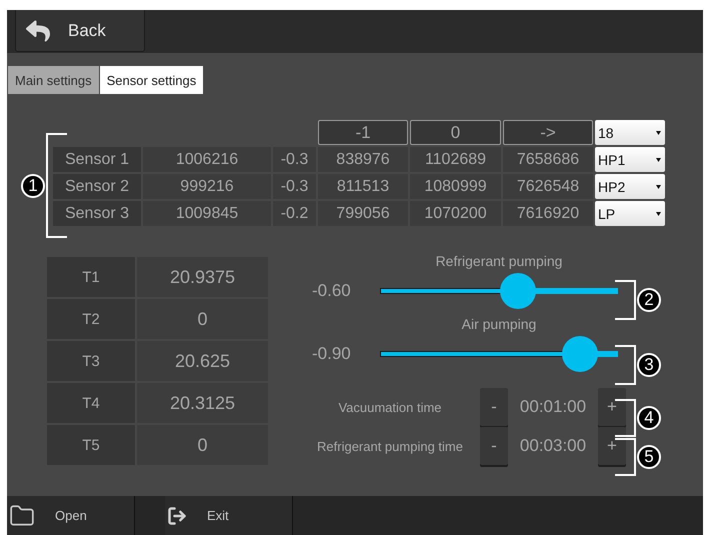 This screenshot has width=710, height=535. Describe the element at coordinates (71, 515) in the screenshot. I see `open-button: Open` at that location.